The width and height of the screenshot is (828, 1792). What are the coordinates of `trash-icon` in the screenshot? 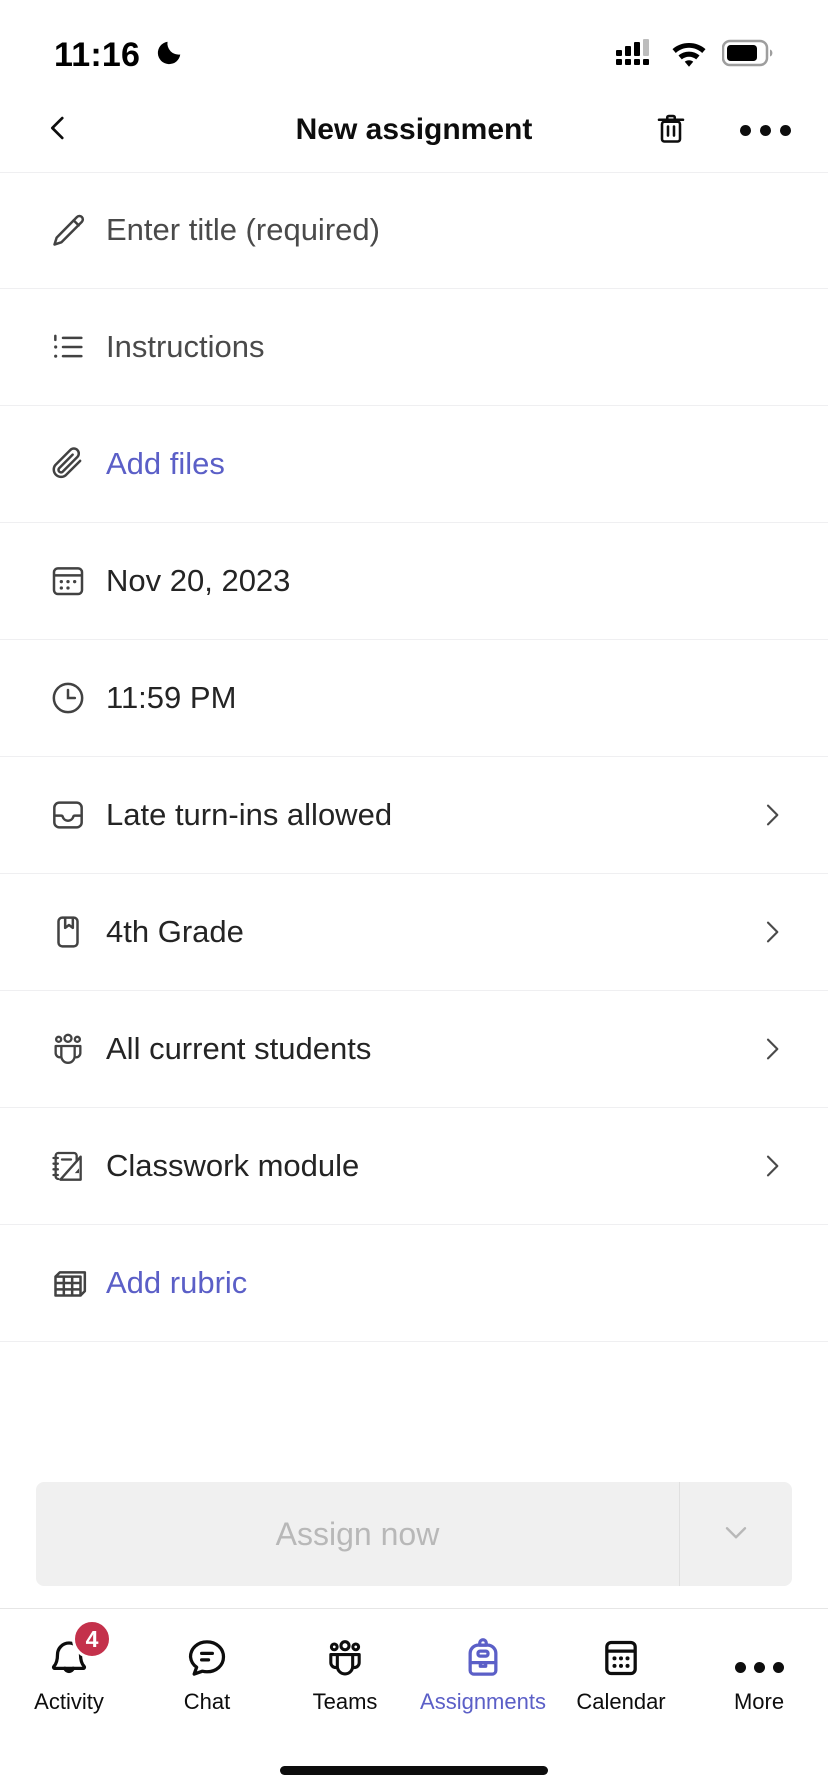 It's located at (671, 130).